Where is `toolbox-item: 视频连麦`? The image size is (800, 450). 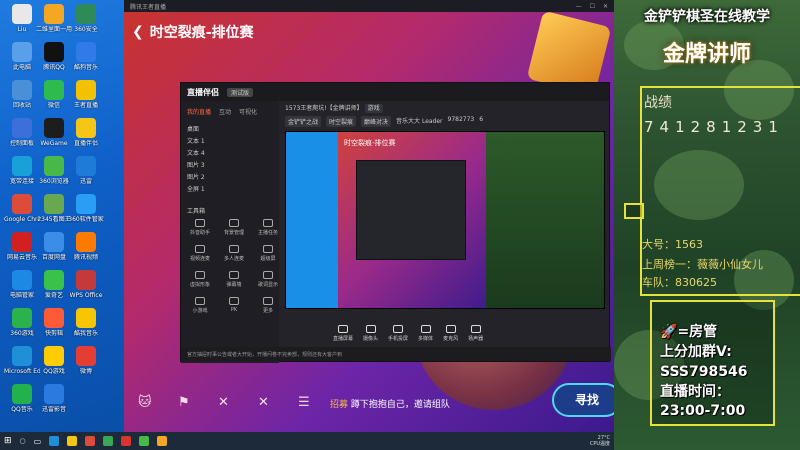 toolbox-item: 视频连麦 is located at coordinates (200, 256).